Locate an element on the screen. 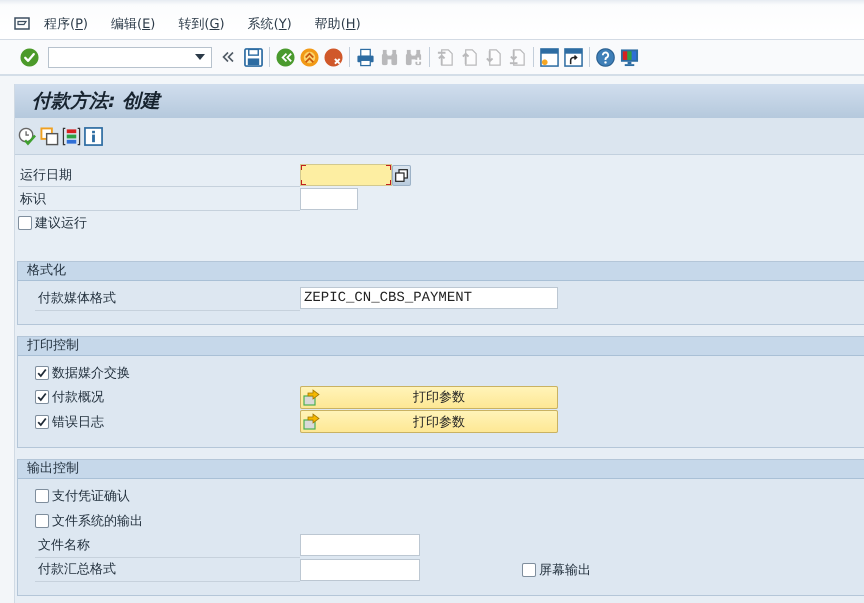  field-label: 付款汇总格式 is located at coordinates (167, 570).